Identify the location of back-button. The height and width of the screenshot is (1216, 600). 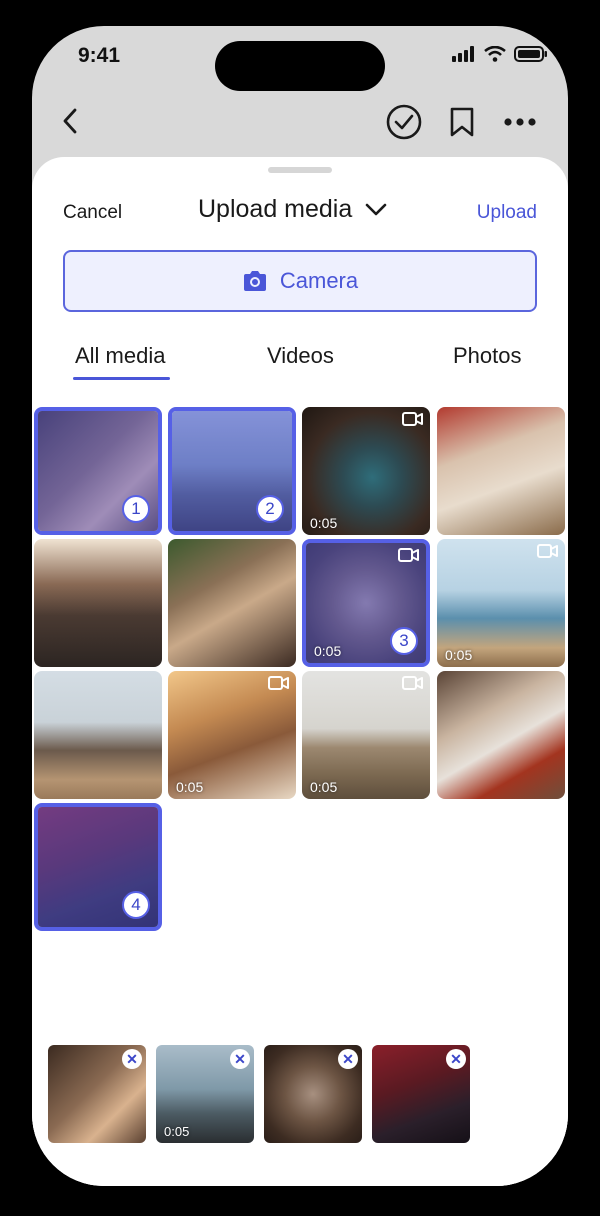
(71, 121).